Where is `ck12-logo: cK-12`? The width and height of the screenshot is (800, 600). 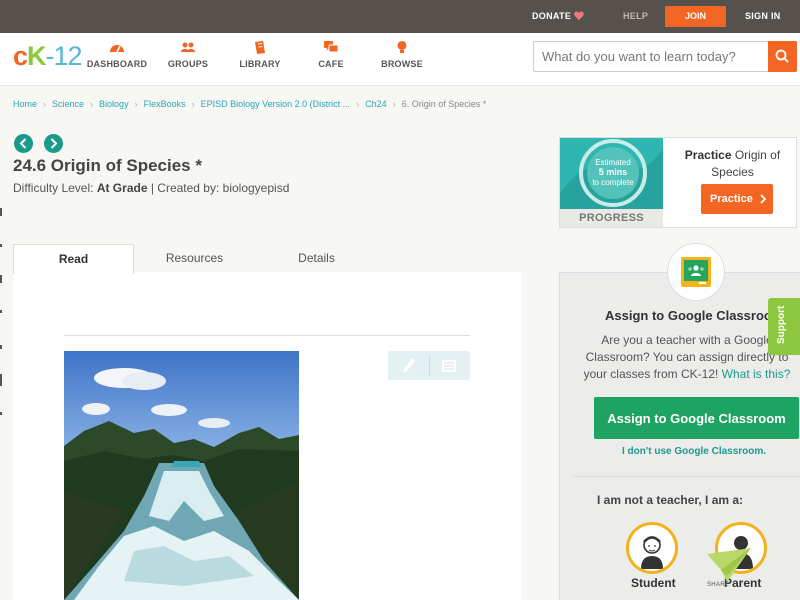
ck12-logo: cK-12 is located at coordinates (48, 56).